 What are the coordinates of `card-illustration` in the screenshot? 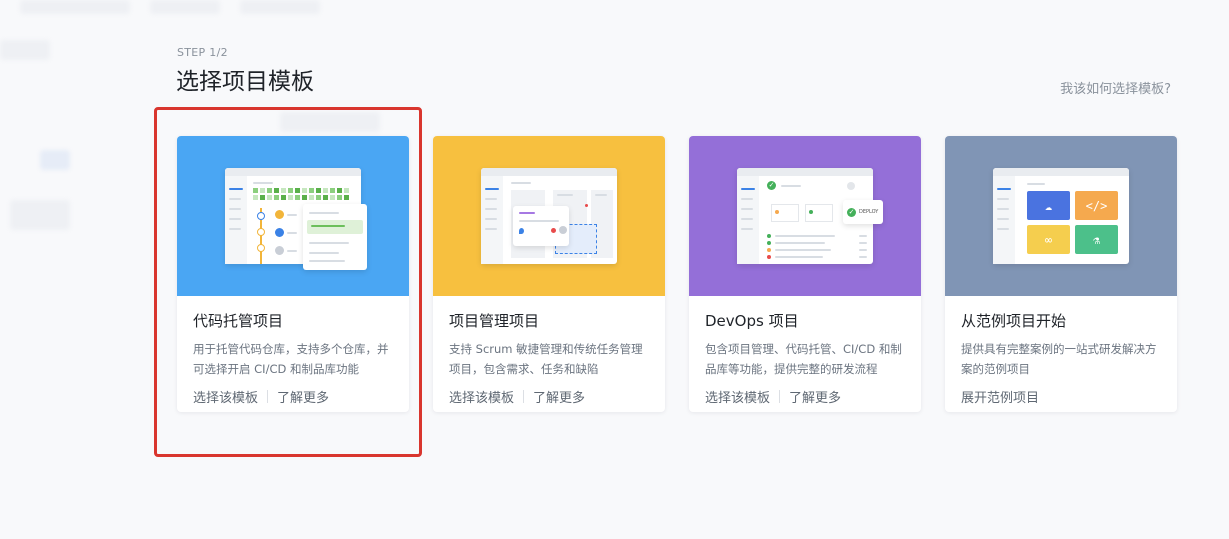 It's located at (549, 216).